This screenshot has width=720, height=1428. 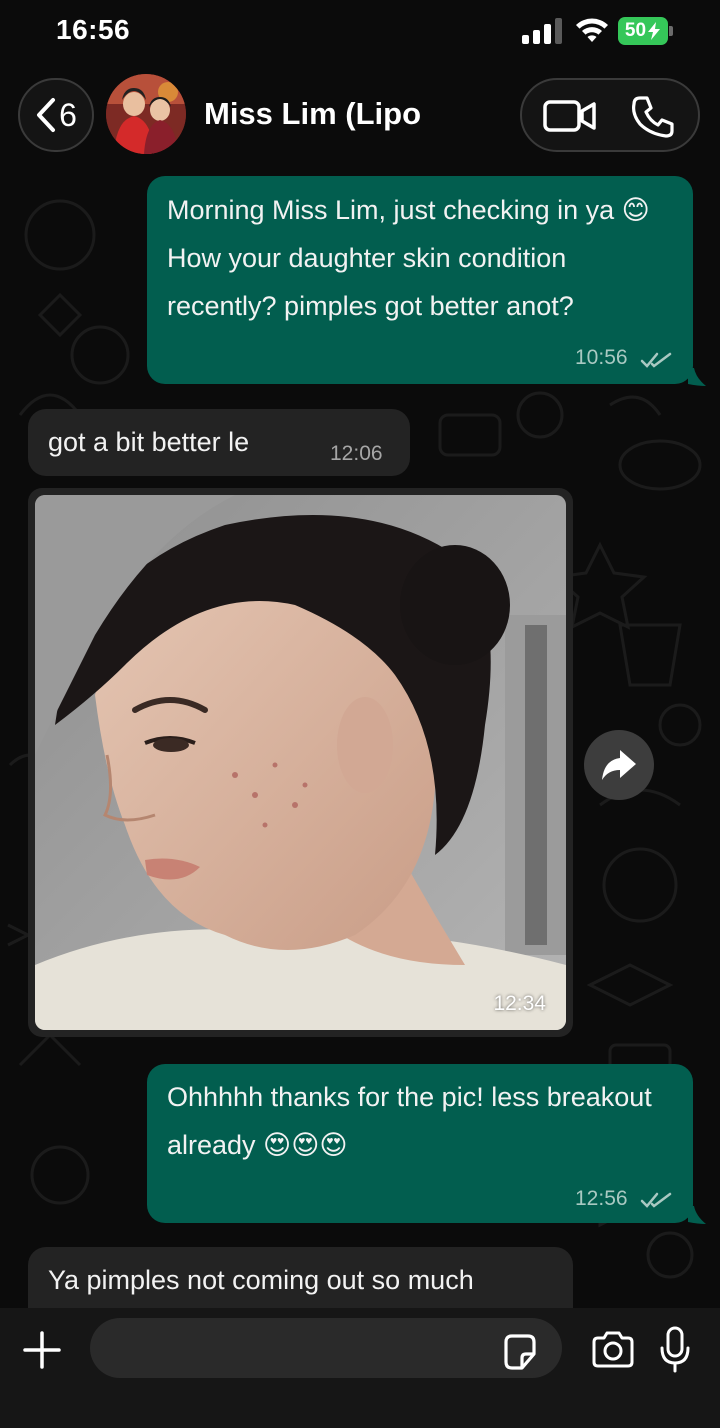 I want to click on message-incoming: got a bit better le 12:06, so click(x=219, y=442).